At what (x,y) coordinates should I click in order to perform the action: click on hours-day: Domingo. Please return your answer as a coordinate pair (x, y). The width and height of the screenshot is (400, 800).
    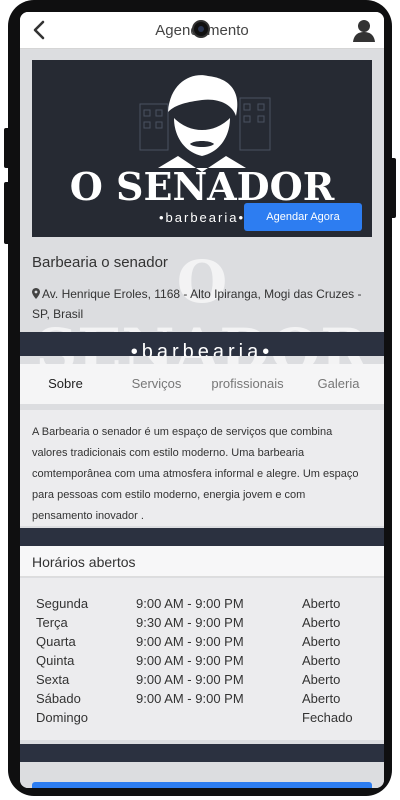
    Looking at the image, I should click on (62, 717).